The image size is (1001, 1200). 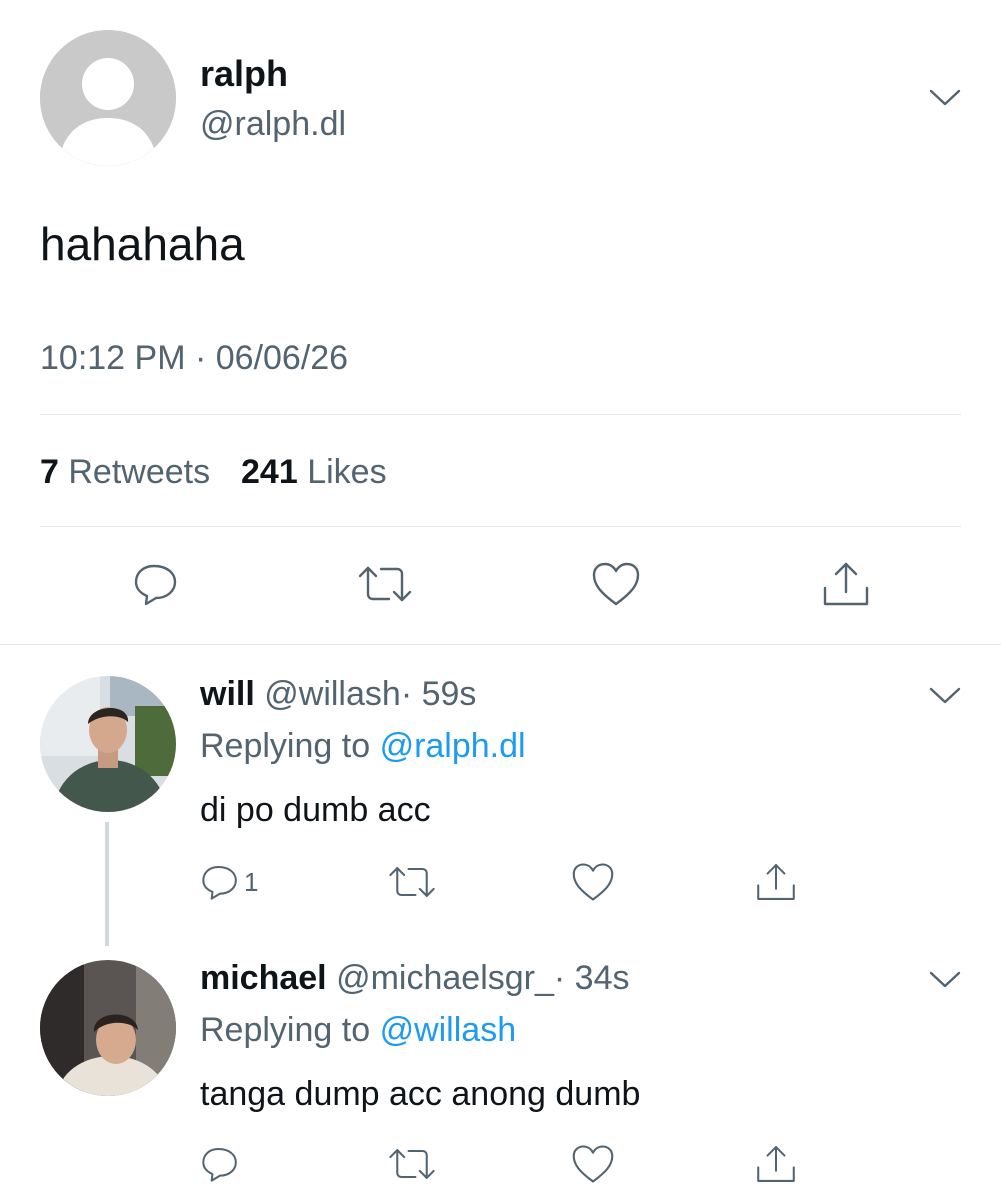 What do you see at coordinates (453, 746) in the screenshot?
I see `replying-to-link: @ralph.dl` at bounding box center [453, 746].